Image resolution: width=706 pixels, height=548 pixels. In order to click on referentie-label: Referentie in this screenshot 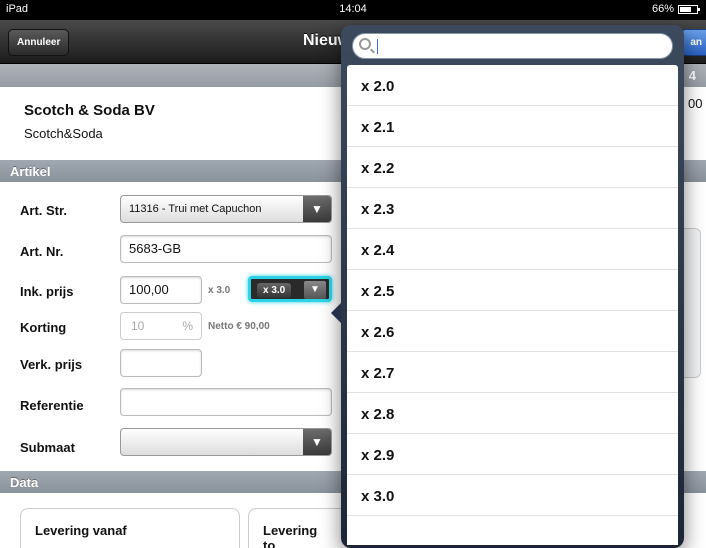, I will do `click(52, 405)`.